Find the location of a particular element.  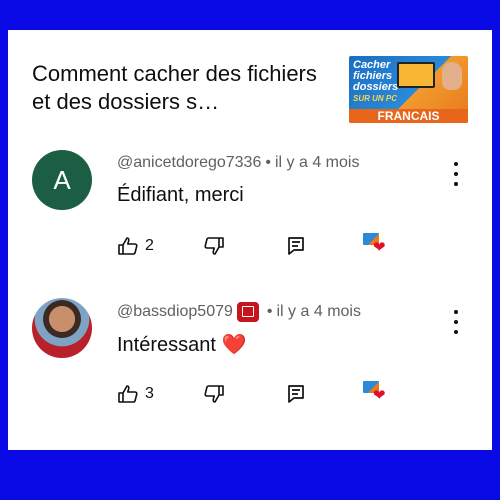

comment-meta: @anicetdorego7336 • il y a 4 mois is located at coordinates (238, 163).